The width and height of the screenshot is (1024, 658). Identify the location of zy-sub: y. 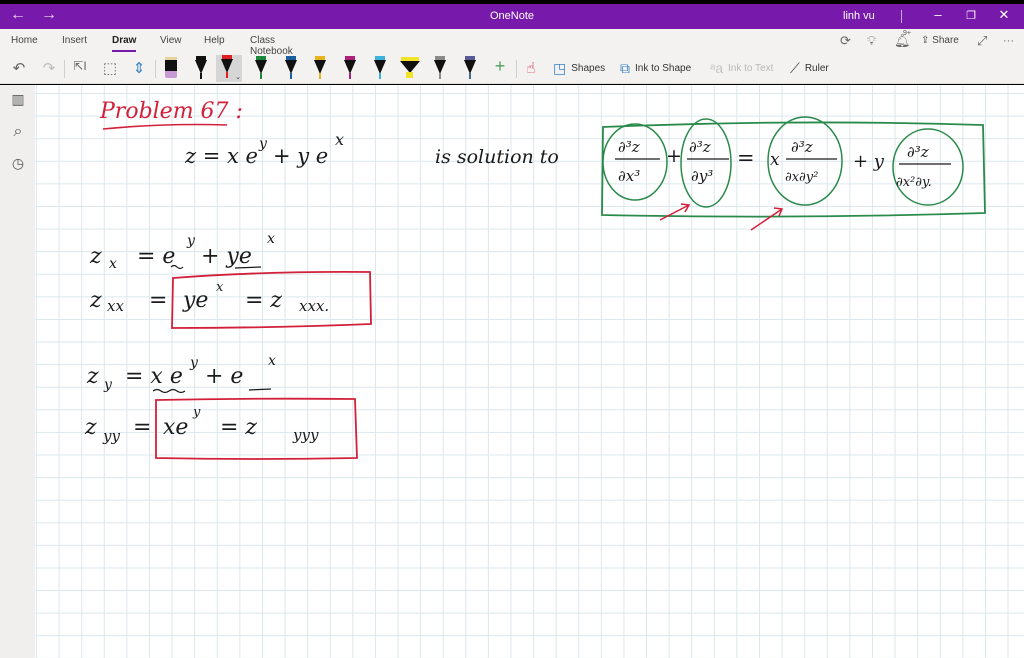
(108, 385).